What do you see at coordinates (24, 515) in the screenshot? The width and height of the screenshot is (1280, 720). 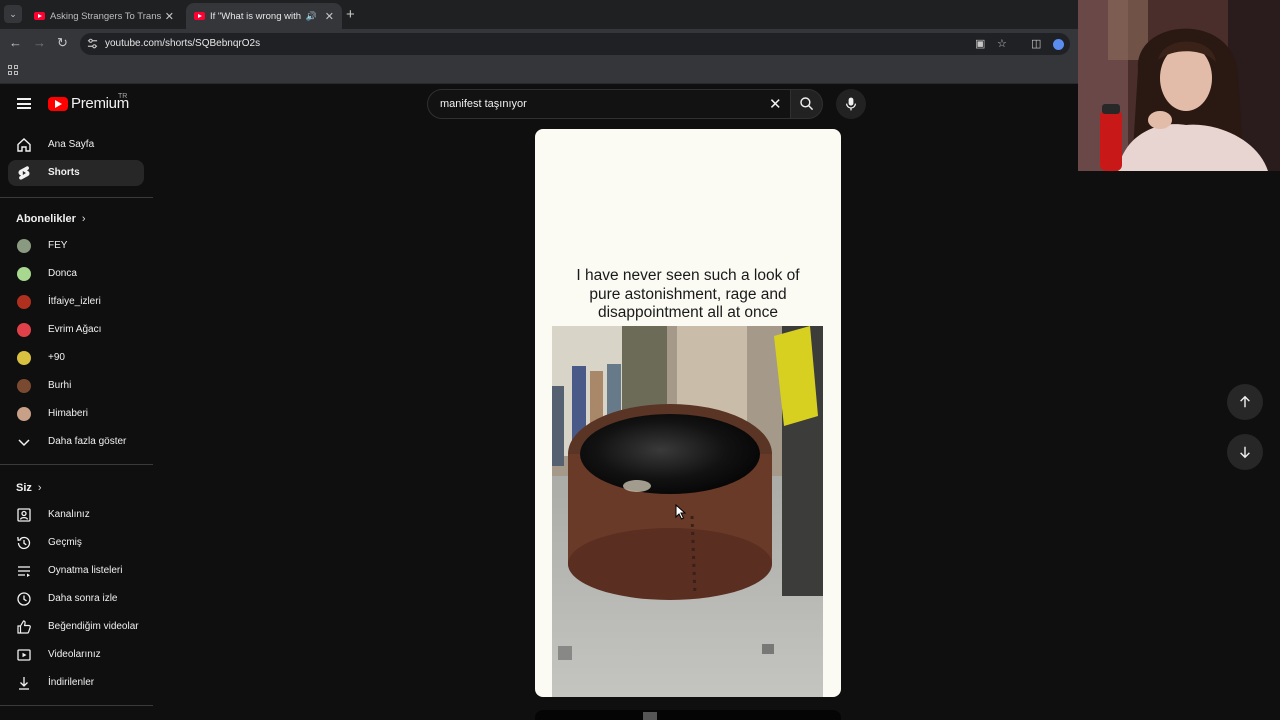 I see `channel-icon` at bounding box center [24, 515].